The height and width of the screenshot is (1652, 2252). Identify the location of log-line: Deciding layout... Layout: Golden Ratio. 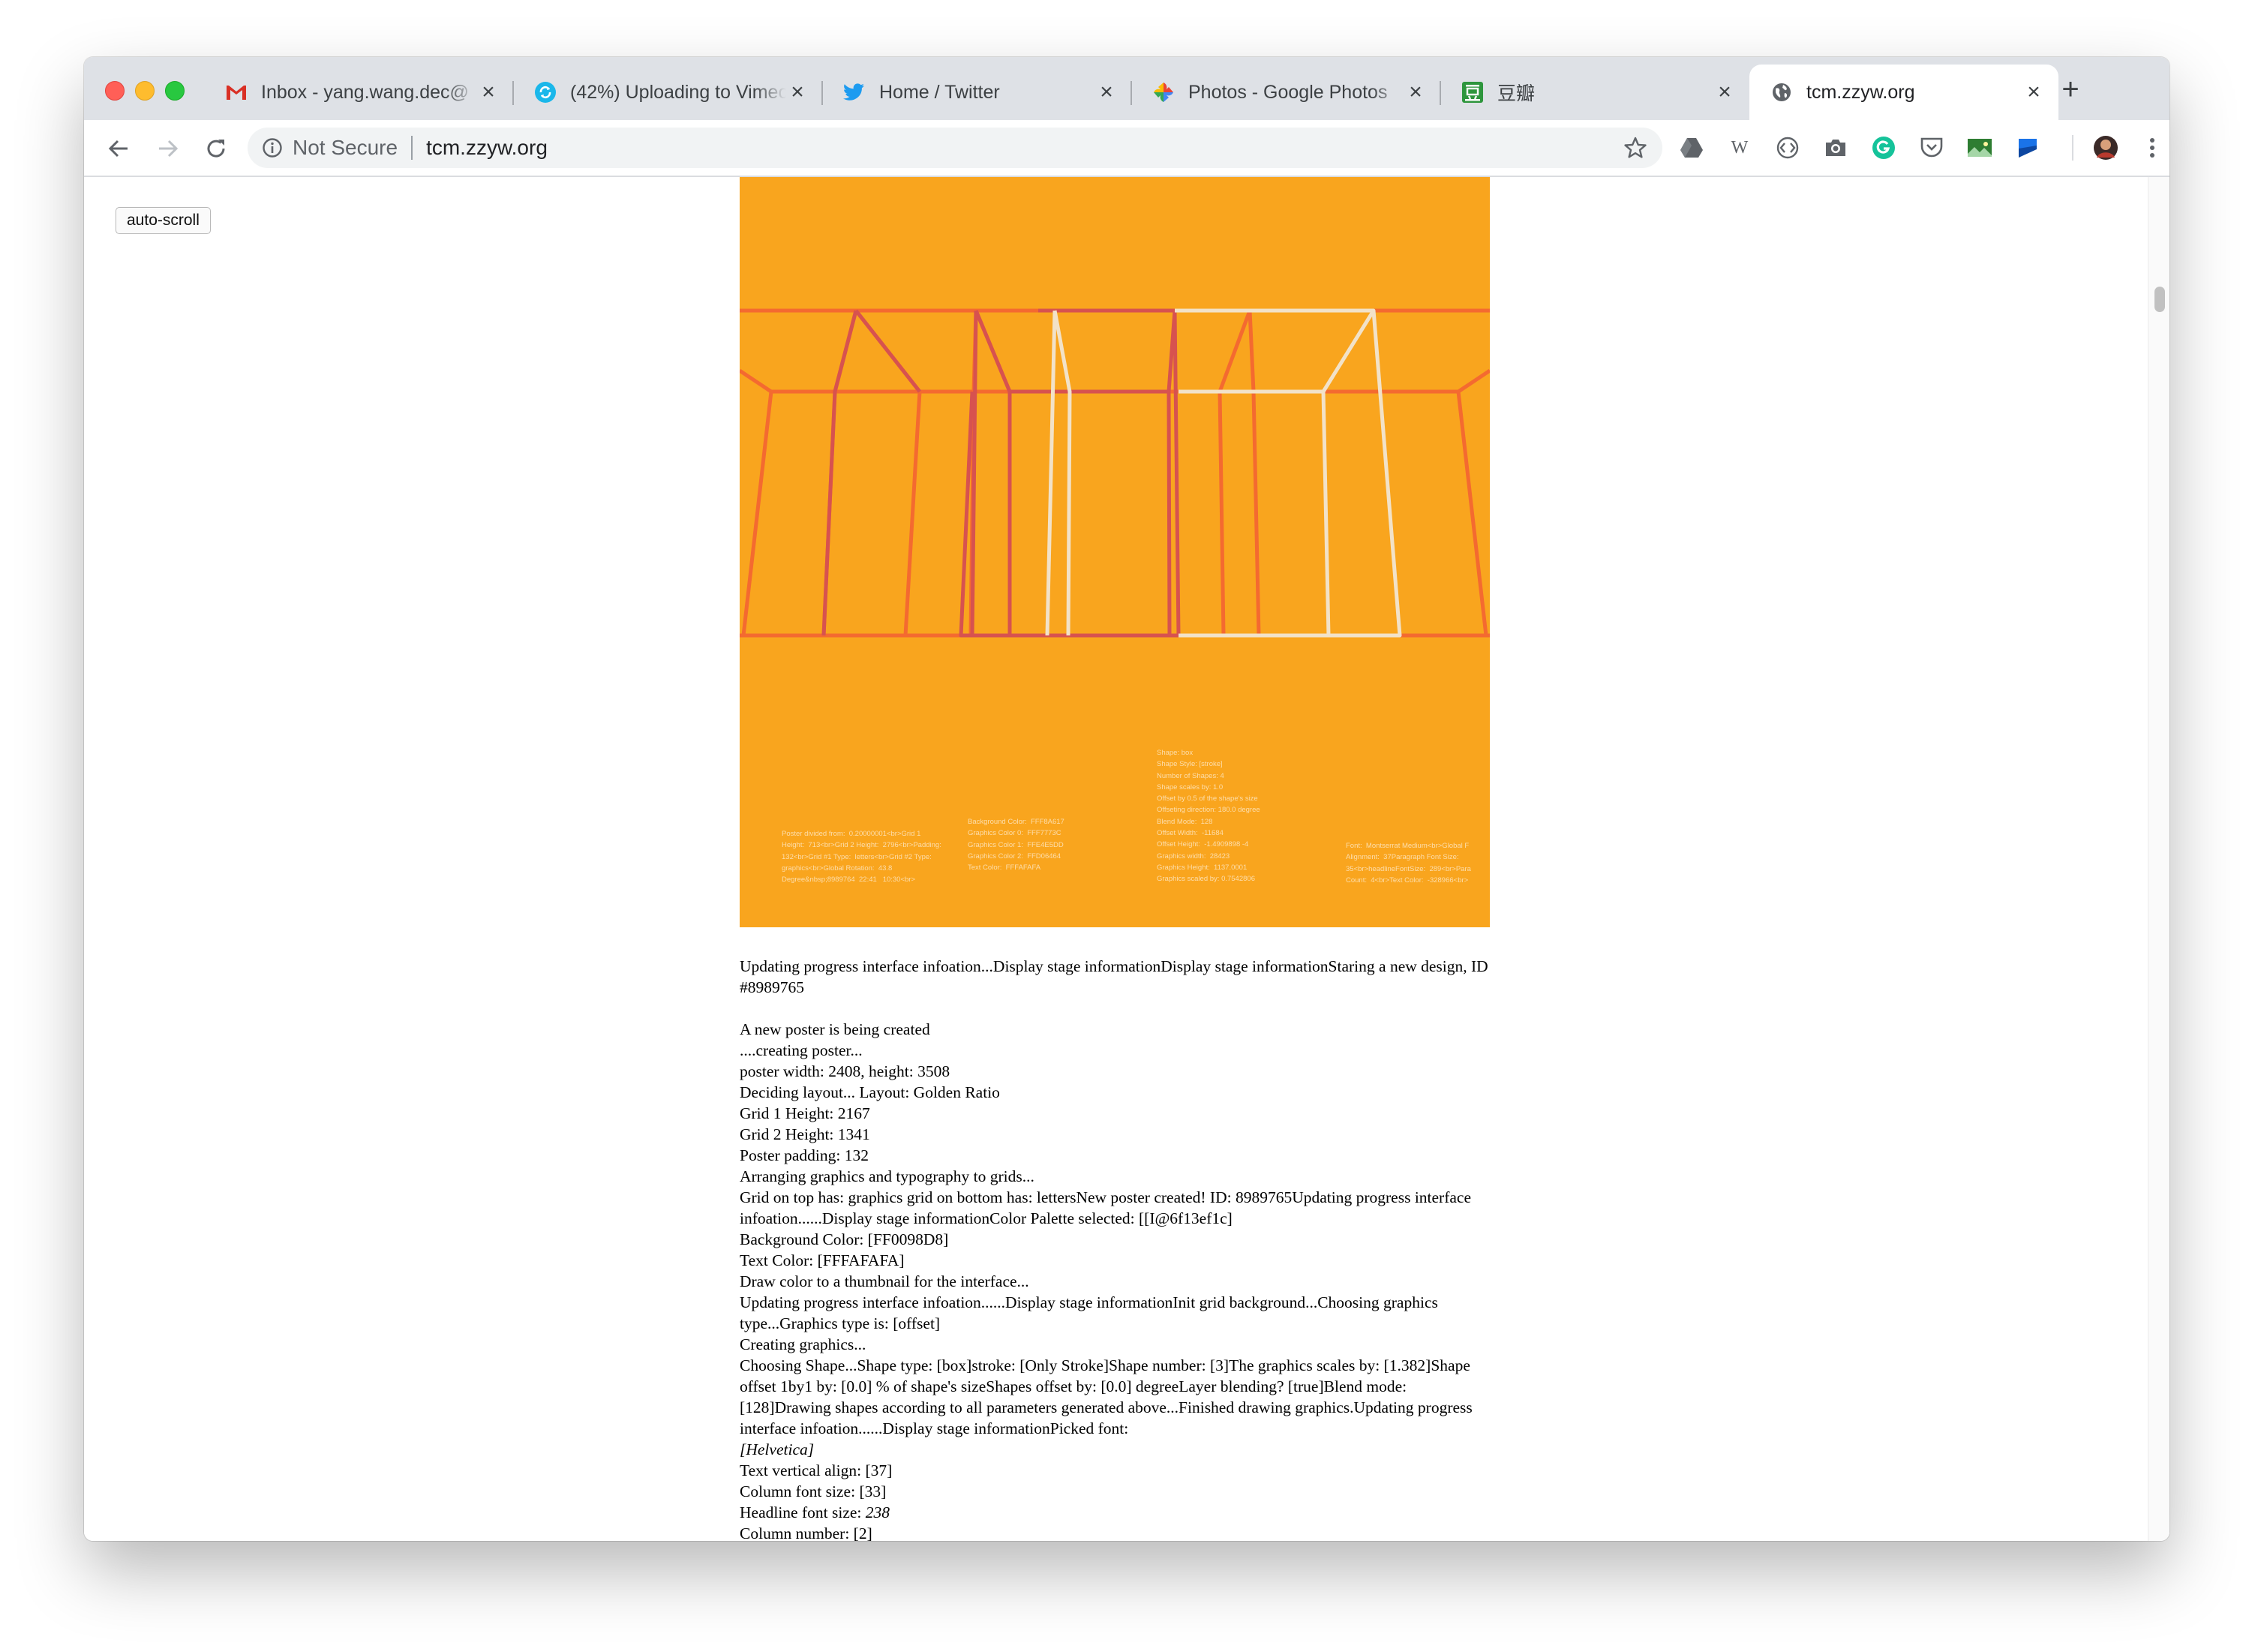
(870, 1092).